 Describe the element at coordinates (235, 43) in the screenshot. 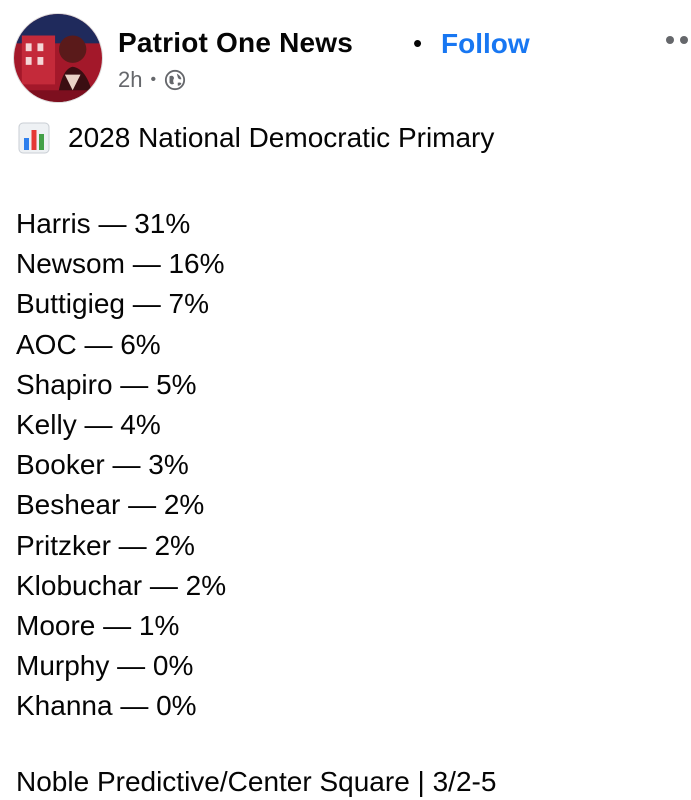

I see `page-name: Patriot One News` at that location.